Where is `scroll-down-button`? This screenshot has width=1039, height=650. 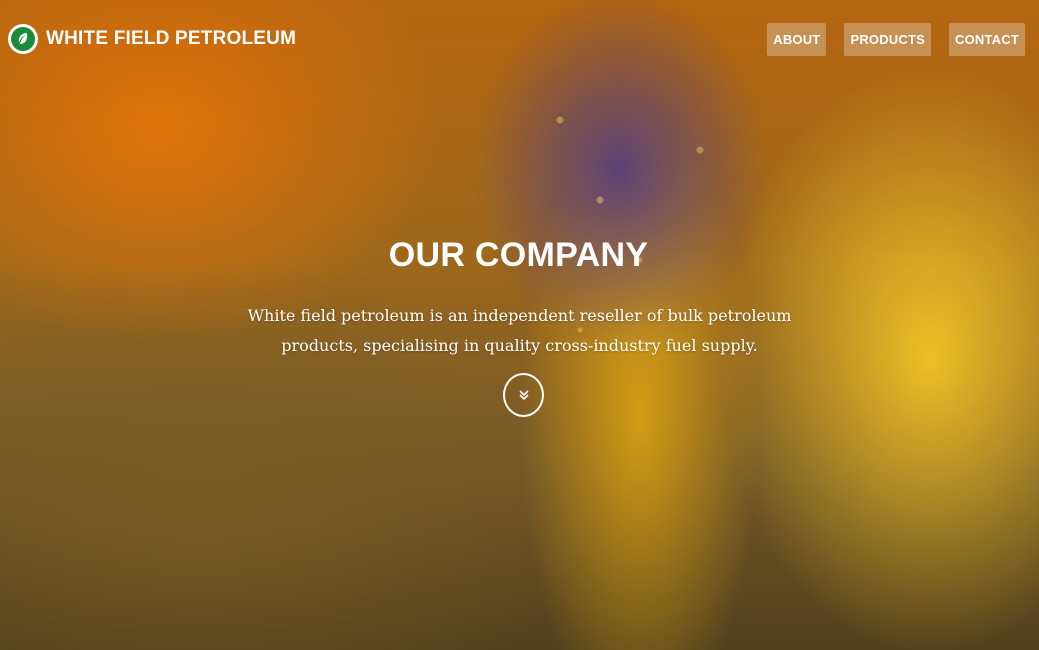 scroll-down-button is located at coordinates (523, 395).